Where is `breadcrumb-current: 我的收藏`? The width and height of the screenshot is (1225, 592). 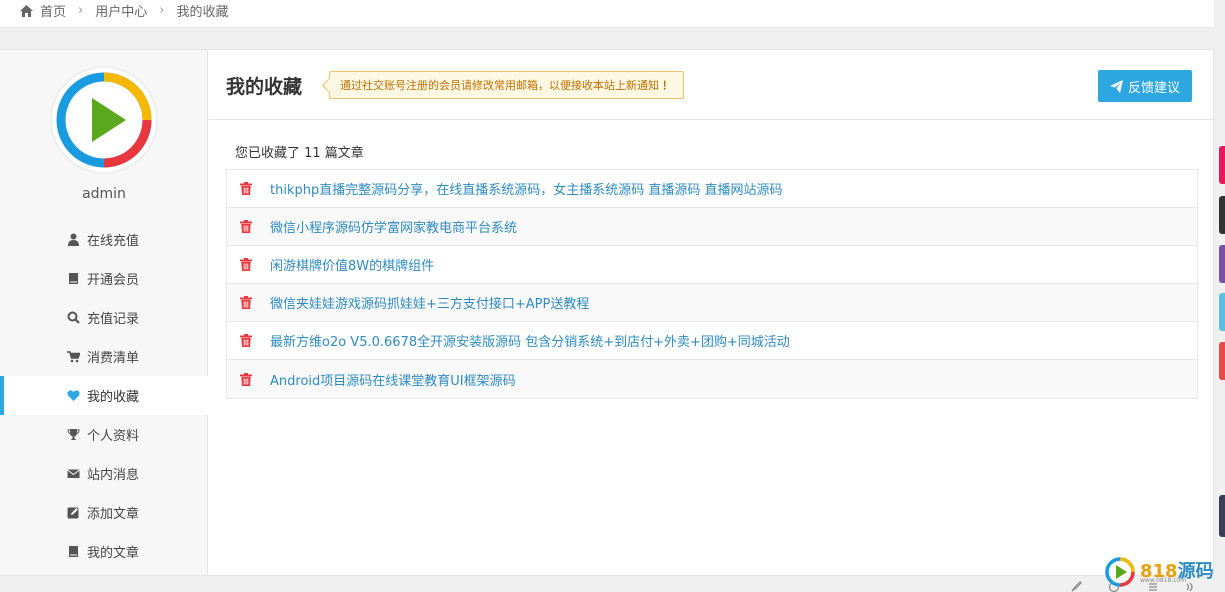
breadcrumb-current: 我的收藏 is located at coordinates (202, 12).